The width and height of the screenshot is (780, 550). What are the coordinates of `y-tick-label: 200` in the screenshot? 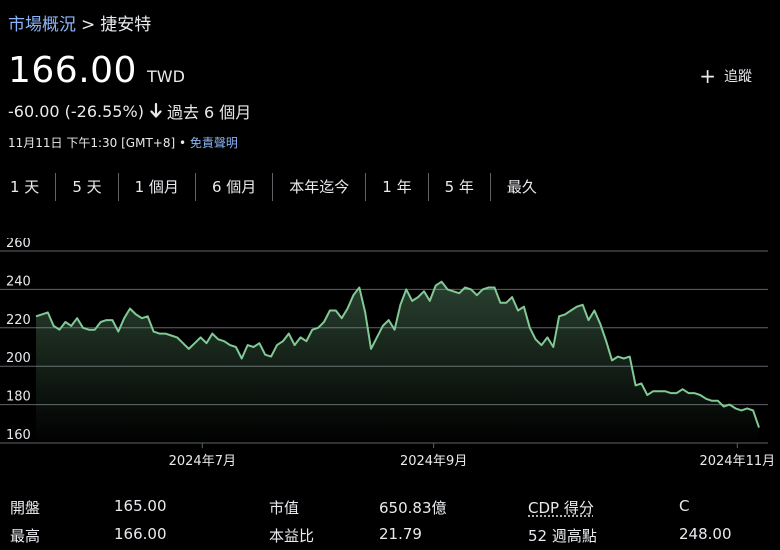 It's located at (18, 358).